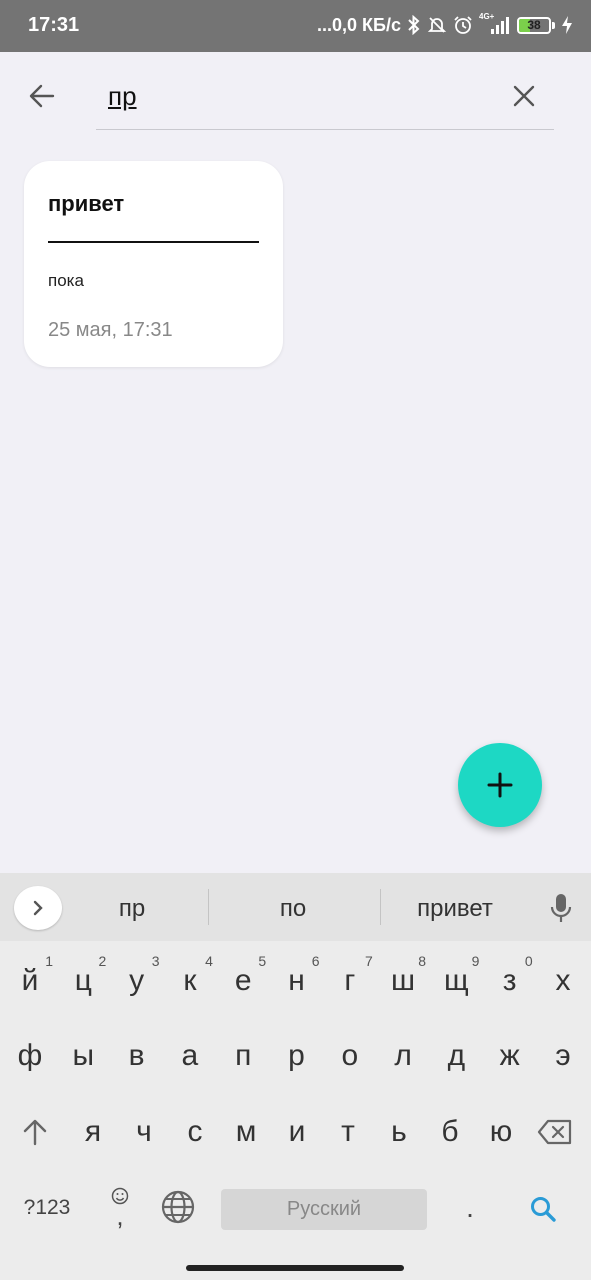 This screenshot has width=591, height=1280. I want to click on arrow-left-icon, so click(42, 96).